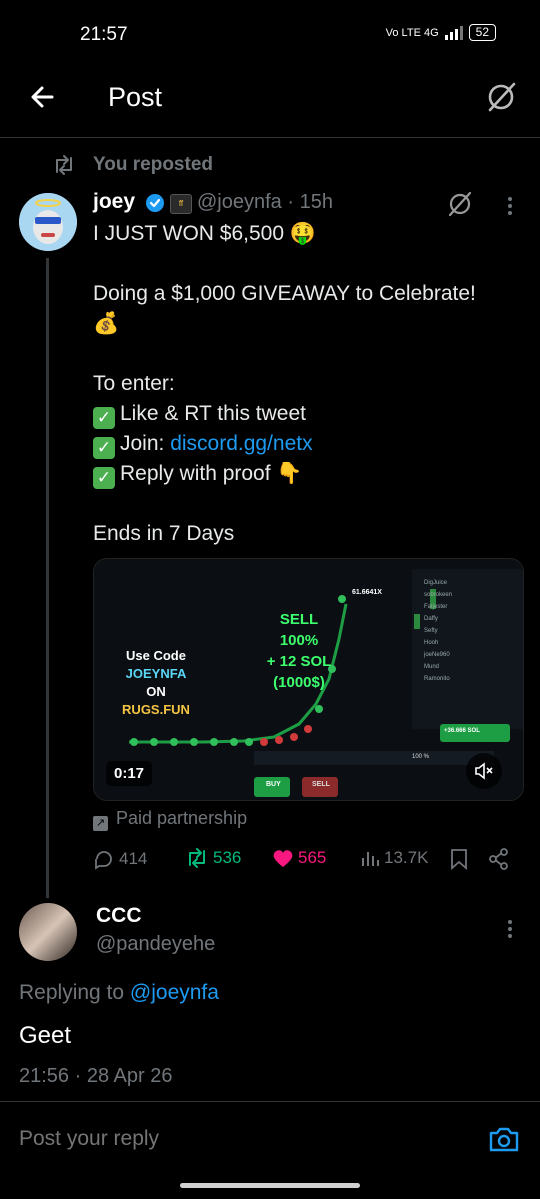  What do you see at coordinates (406, 857) in the screenshot?
I see `views-count: 13.7K` at bounding box center [406, 857].